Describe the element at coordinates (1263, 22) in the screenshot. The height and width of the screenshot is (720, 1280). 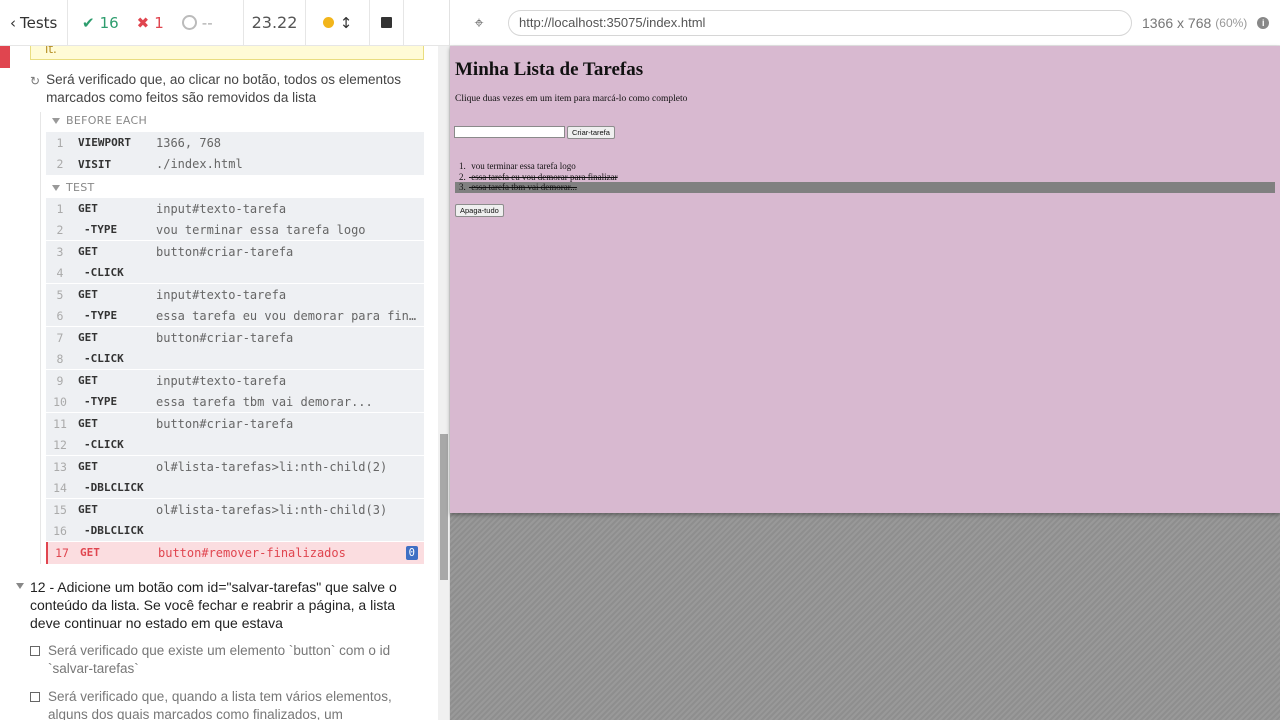
I see `info-icon: i` at that location.